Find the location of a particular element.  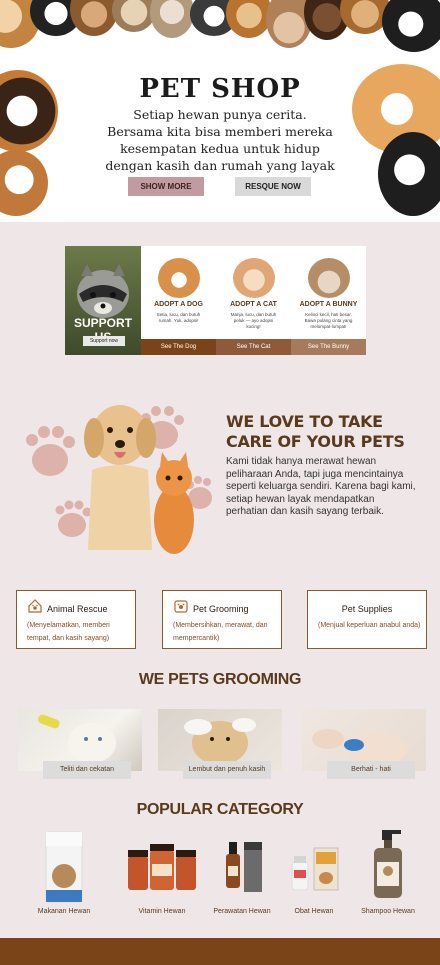

vitamin-icon is located at coordinates (162, 867).